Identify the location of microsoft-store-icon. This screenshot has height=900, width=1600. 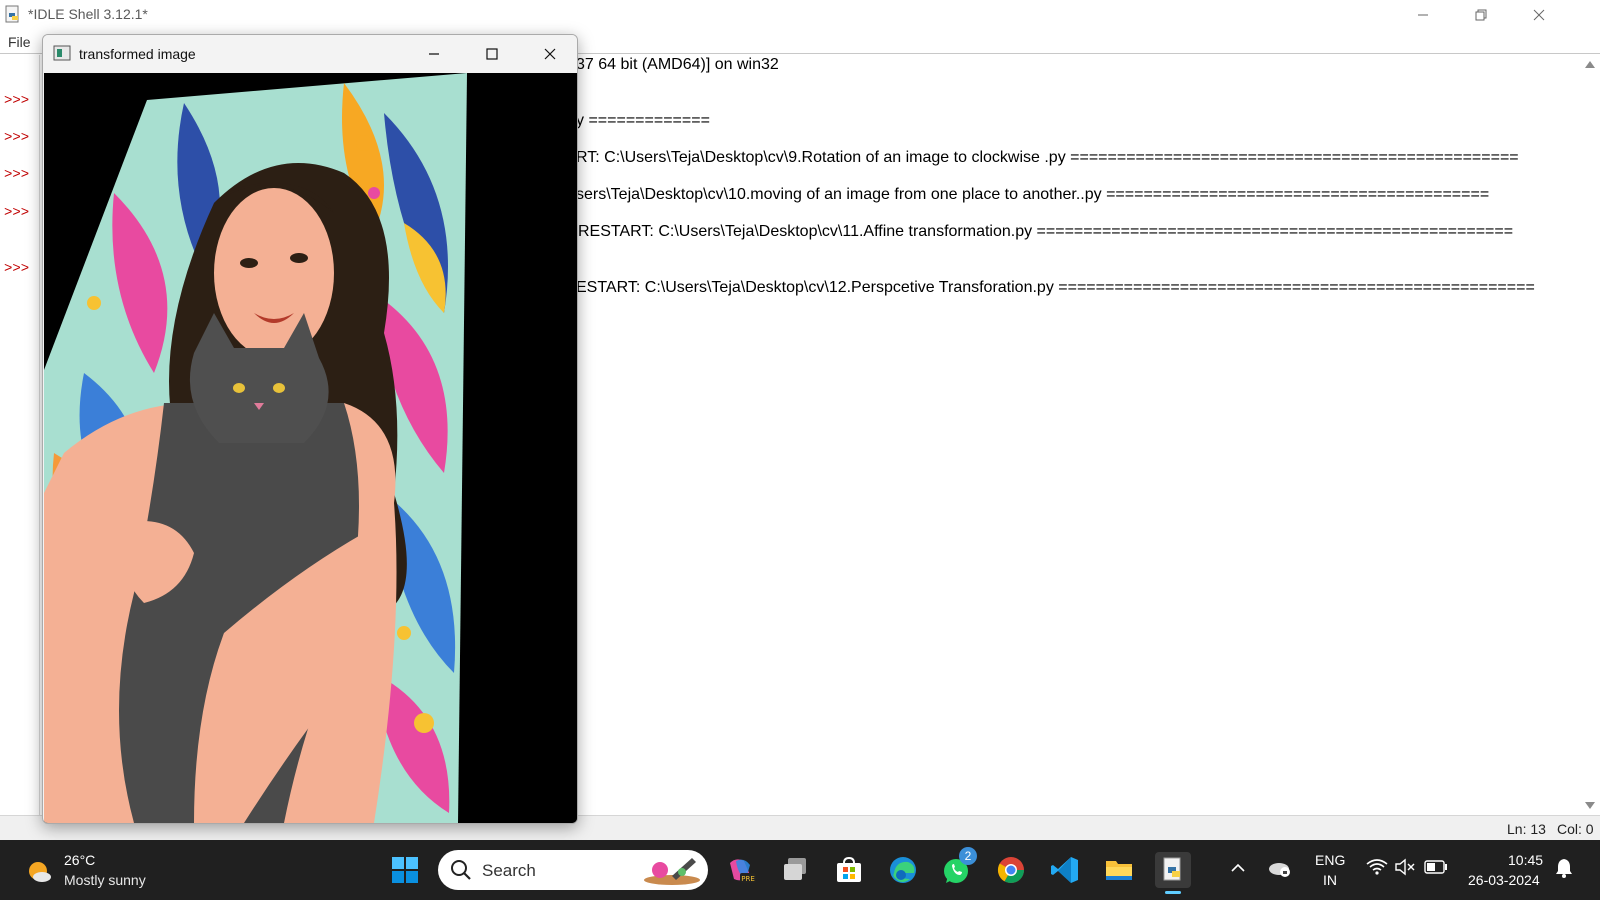
(849, 869).